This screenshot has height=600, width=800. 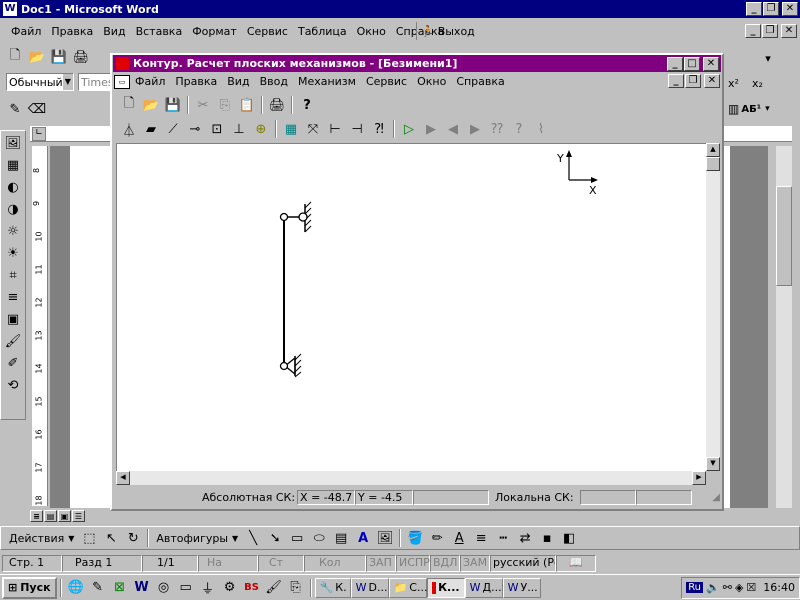 What do you see at coordinates (230, 588) in the screenshot?
I see `tool-icon: ⚙` at bounding box center [230, 588].